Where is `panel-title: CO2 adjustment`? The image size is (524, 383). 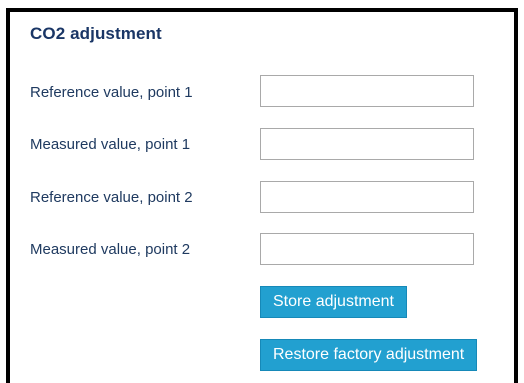
panel-title: CO2 adjustment is located at coordinates (96, 33).